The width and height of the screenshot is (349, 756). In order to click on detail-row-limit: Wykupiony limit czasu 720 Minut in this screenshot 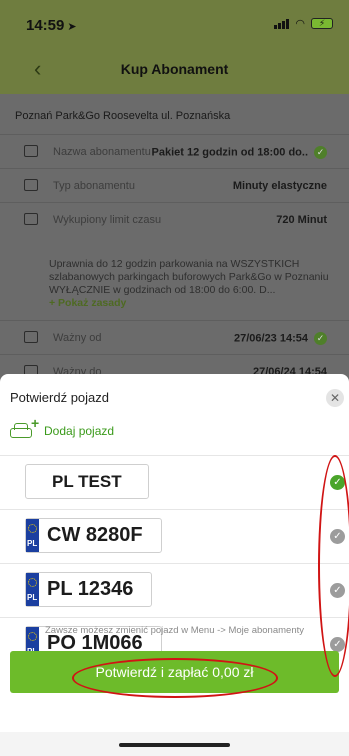, I will do `click(174, 219)`.